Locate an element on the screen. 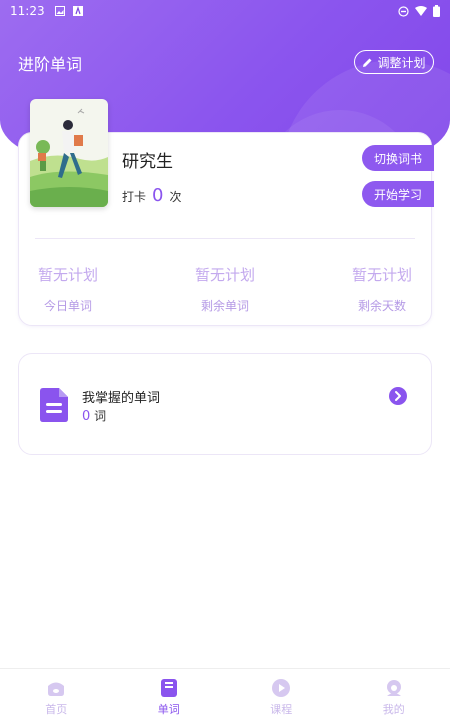 This screenshot has height=720, width=450. nav-profile: 我的 is located at coordinates (394, 694).